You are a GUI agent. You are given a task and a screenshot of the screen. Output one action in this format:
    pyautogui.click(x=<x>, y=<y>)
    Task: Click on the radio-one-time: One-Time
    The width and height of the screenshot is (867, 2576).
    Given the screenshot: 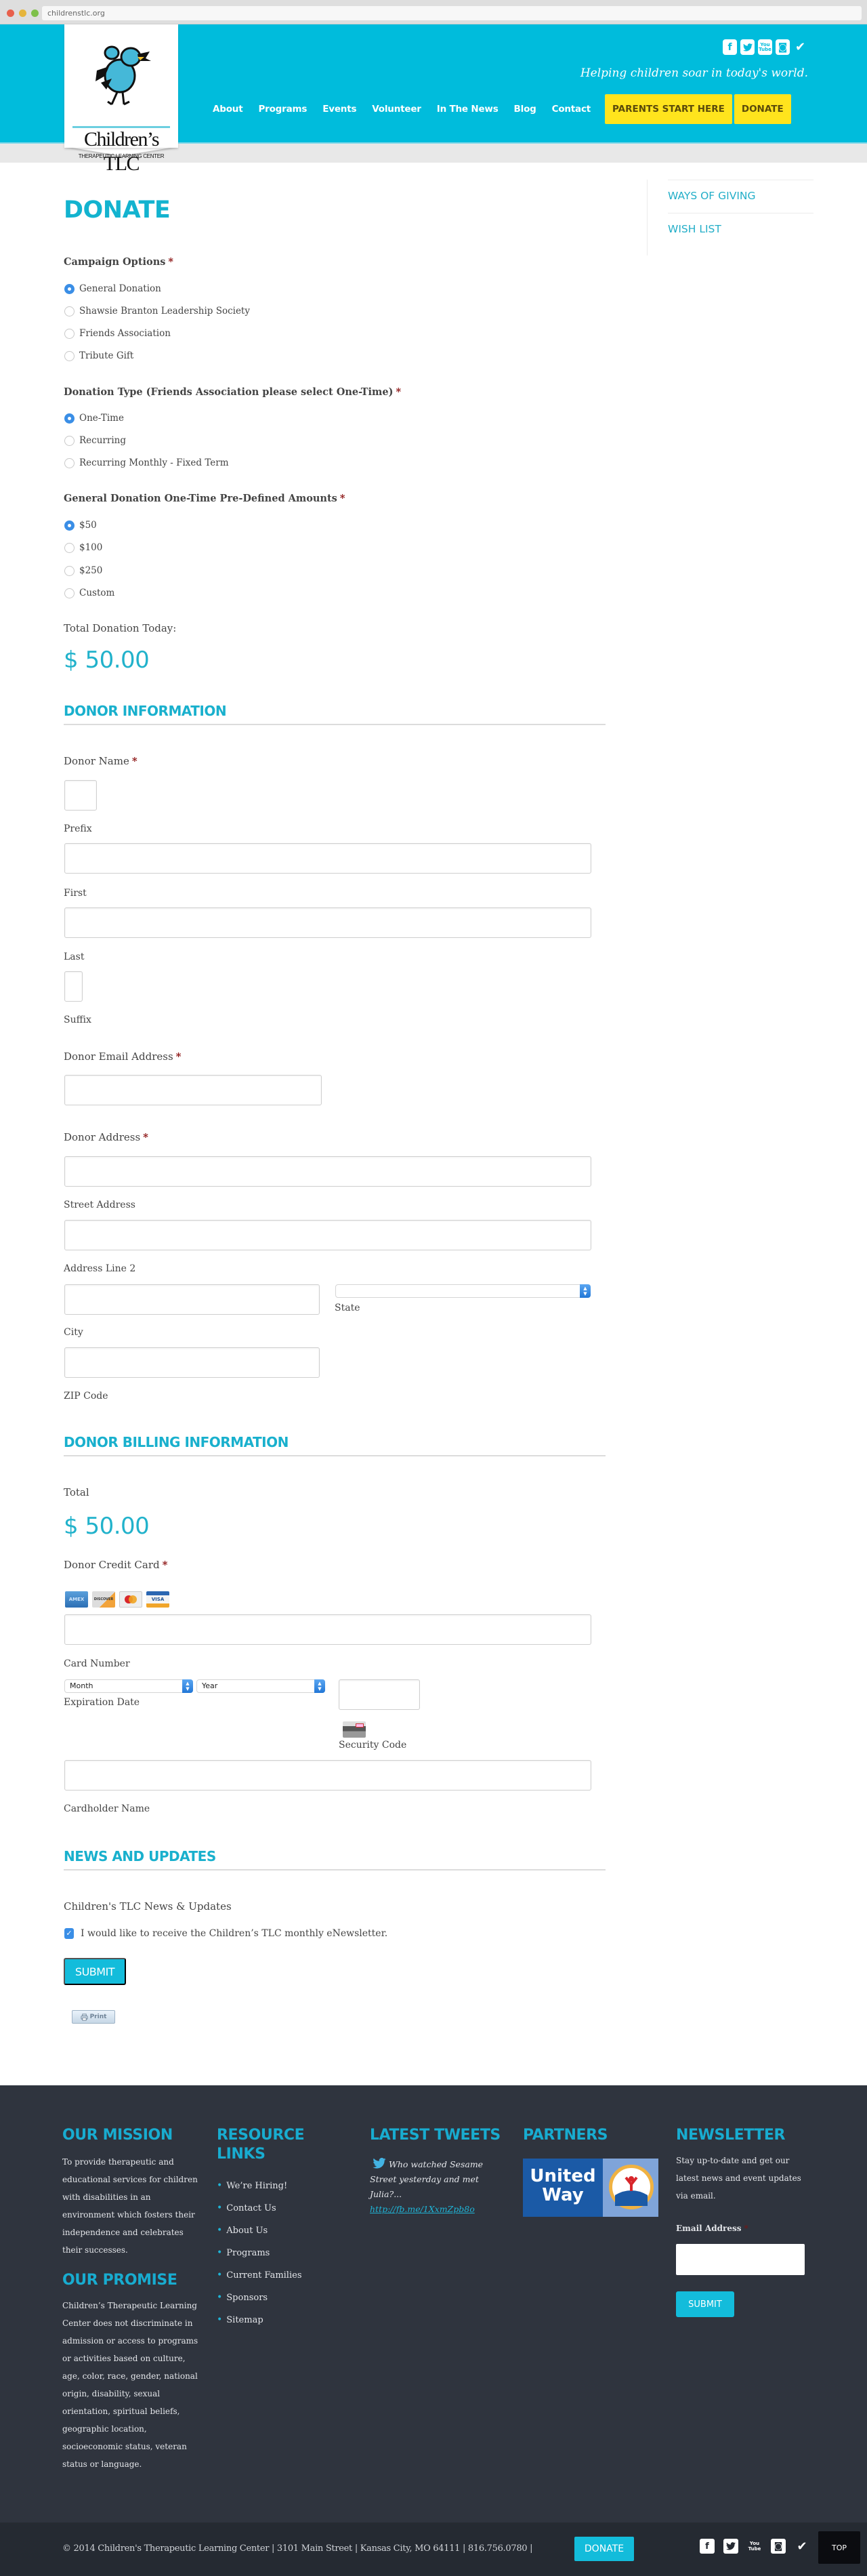 What is the action you would take?
    pyautogui.click(x=94, y=419)
    